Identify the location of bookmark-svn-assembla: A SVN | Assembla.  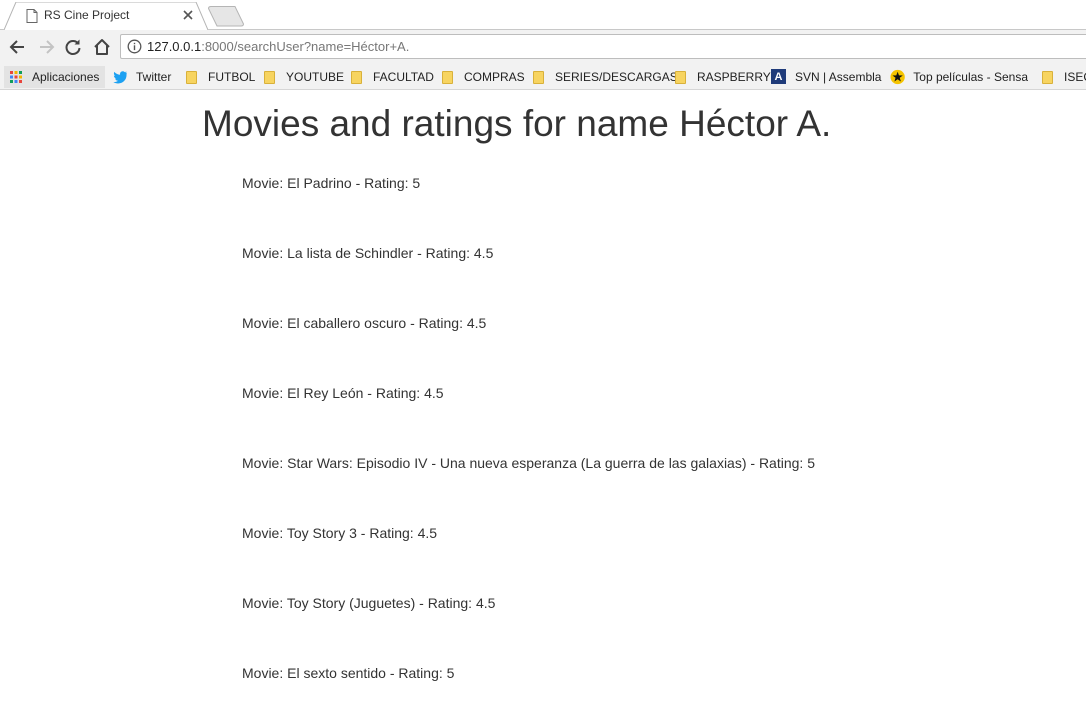
(826, 77).